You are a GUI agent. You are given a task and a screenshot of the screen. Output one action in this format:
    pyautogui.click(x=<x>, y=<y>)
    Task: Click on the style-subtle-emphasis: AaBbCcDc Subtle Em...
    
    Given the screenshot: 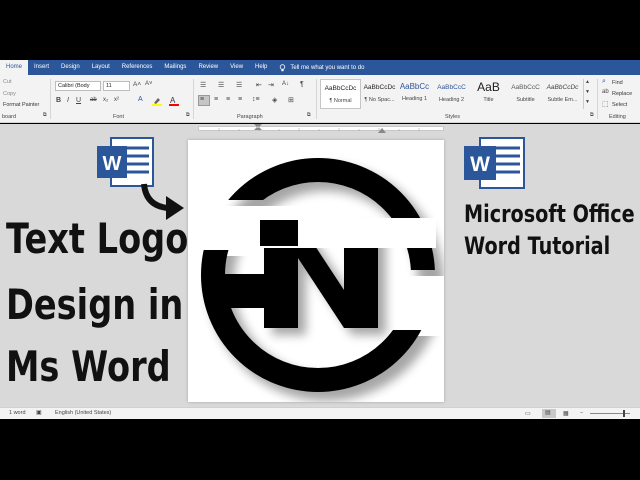 What is the action you would take?
    pyautogui.click(x=562, y=94)
    